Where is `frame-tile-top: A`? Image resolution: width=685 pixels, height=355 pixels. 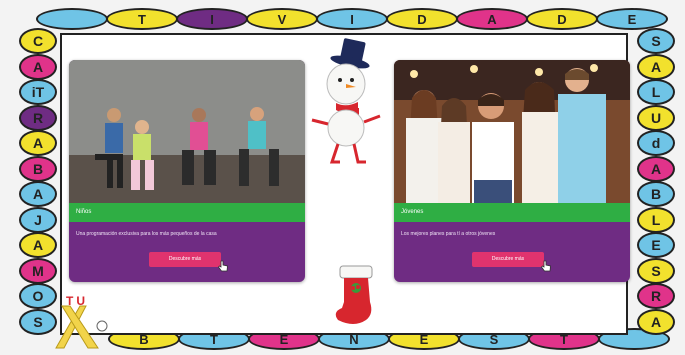 frame-tile-top: A is located at coordinates (492, 19).